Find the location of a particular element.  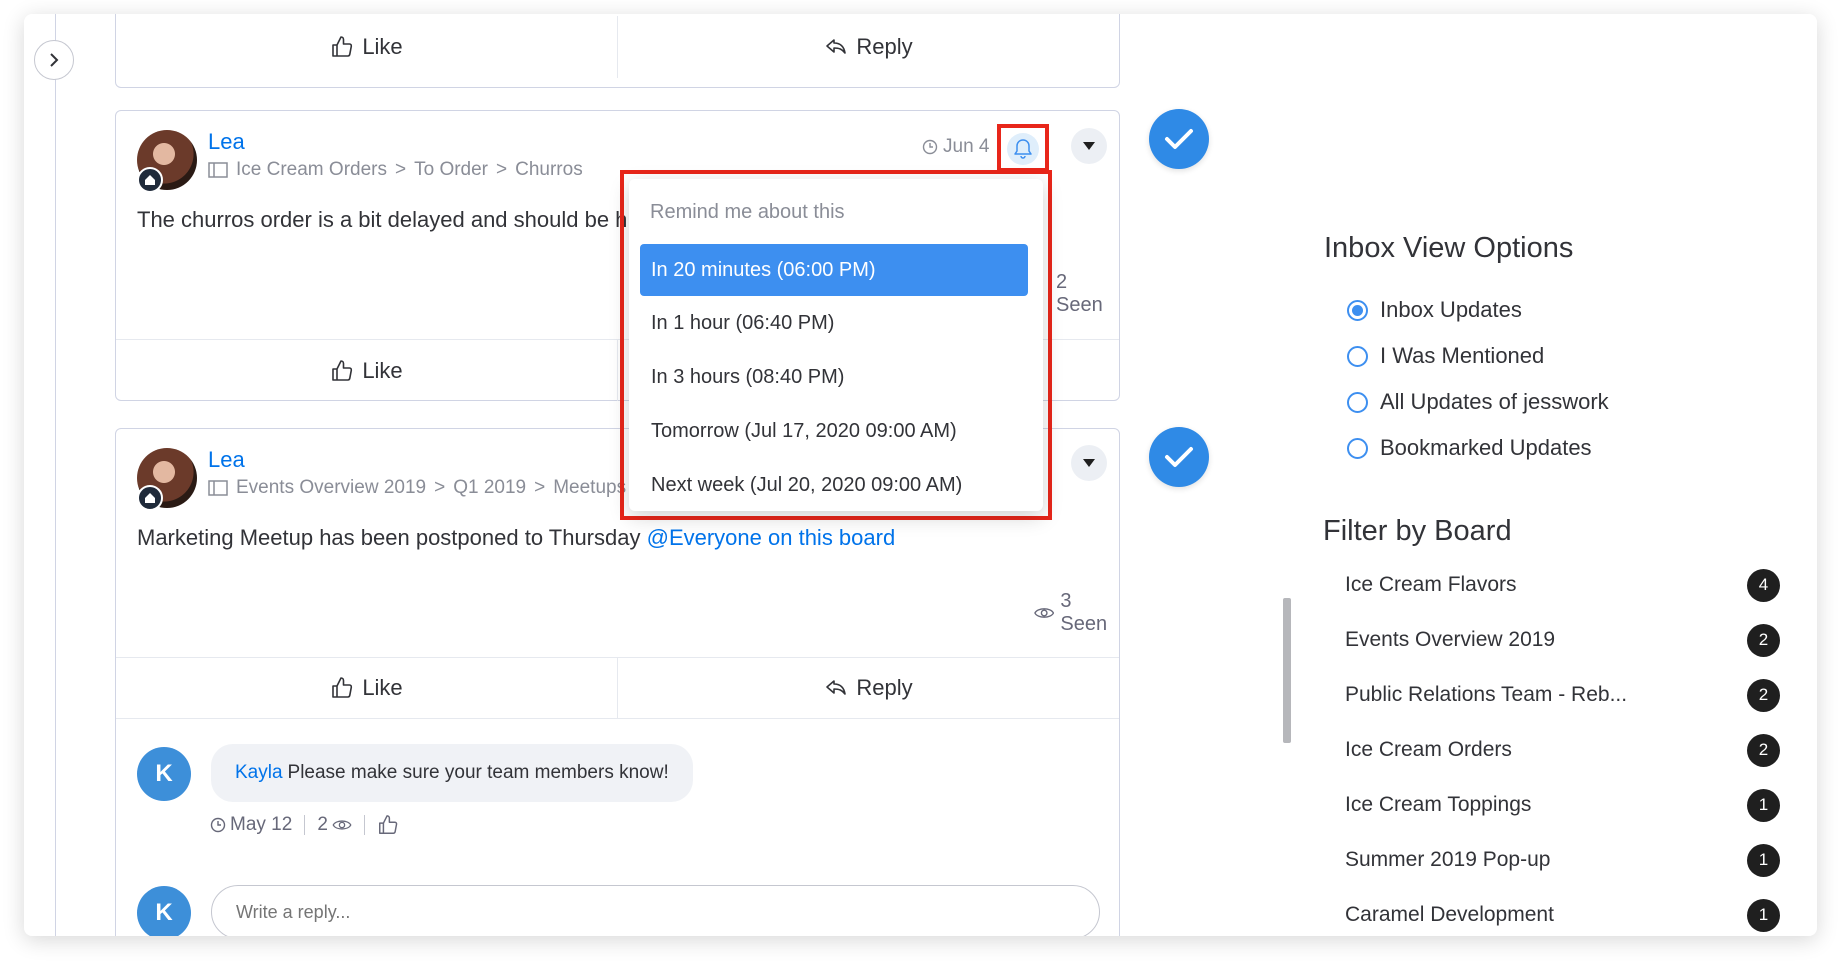

board-filter-item: Ice Cream Orders 2 is located at coordinates (1562, 750).